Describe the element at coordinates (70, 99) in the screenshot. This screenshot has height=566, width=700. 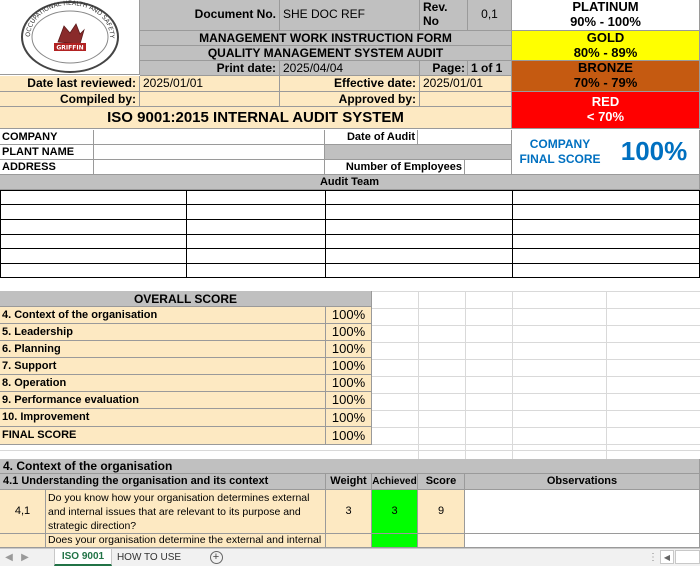
I see `compiled-by-label: Compiled by:` at that location.